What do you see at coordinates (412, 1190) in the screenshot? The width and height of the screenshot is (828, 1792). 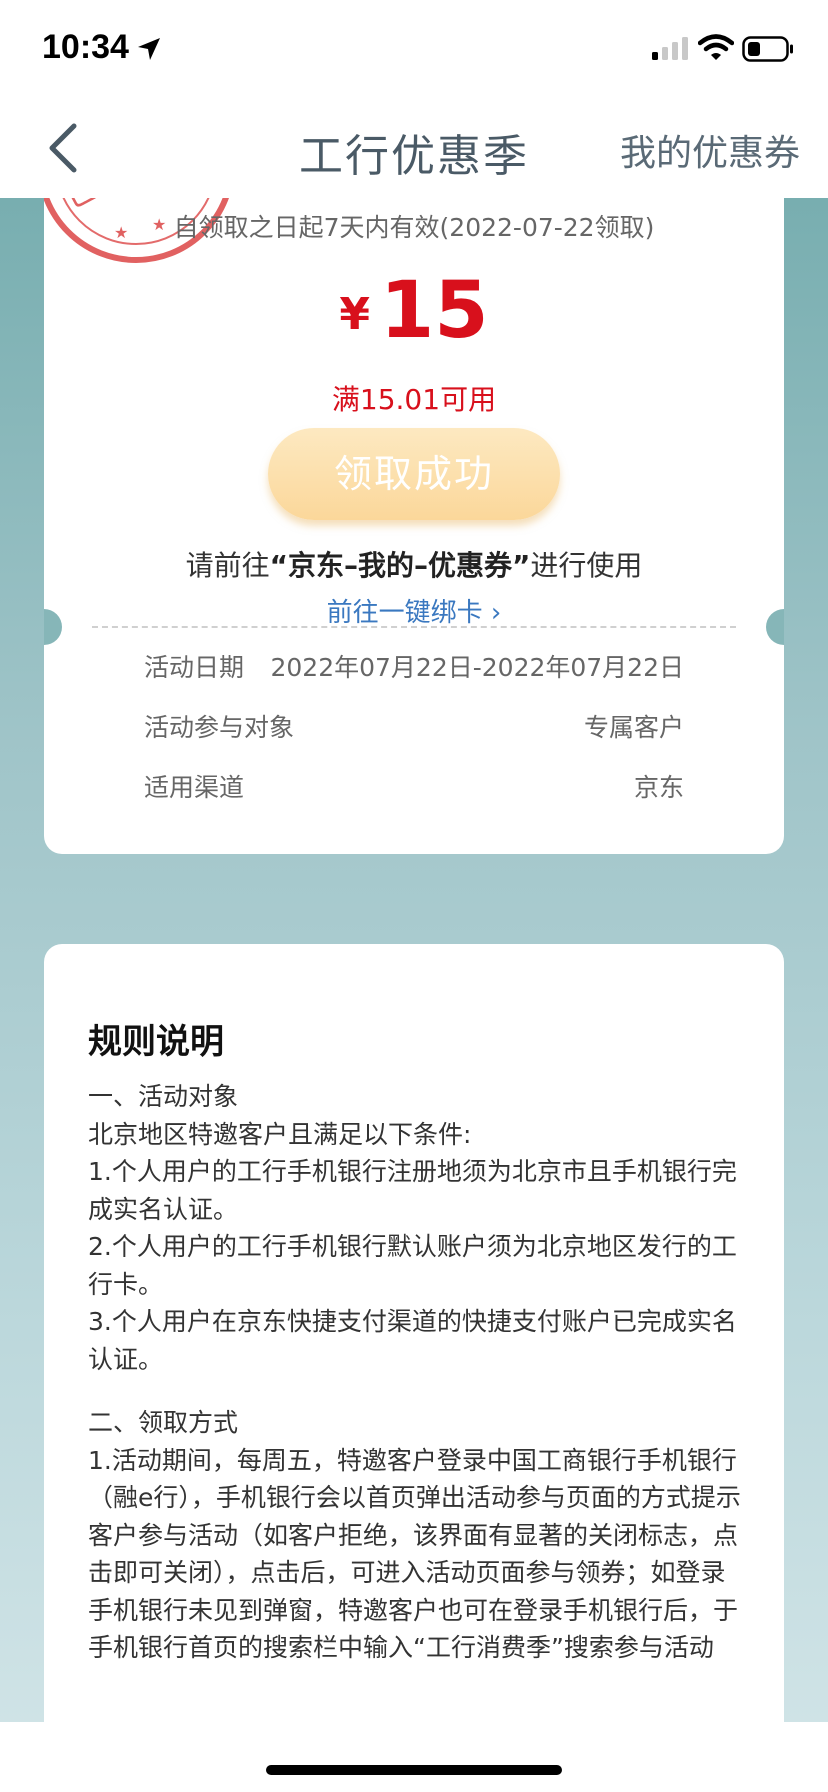 I see `rules-paragraph: 1.个人用户的工行手机银行注册地须为北京市且手机银行完成实名认证。` at bounding box center [412, 1190].